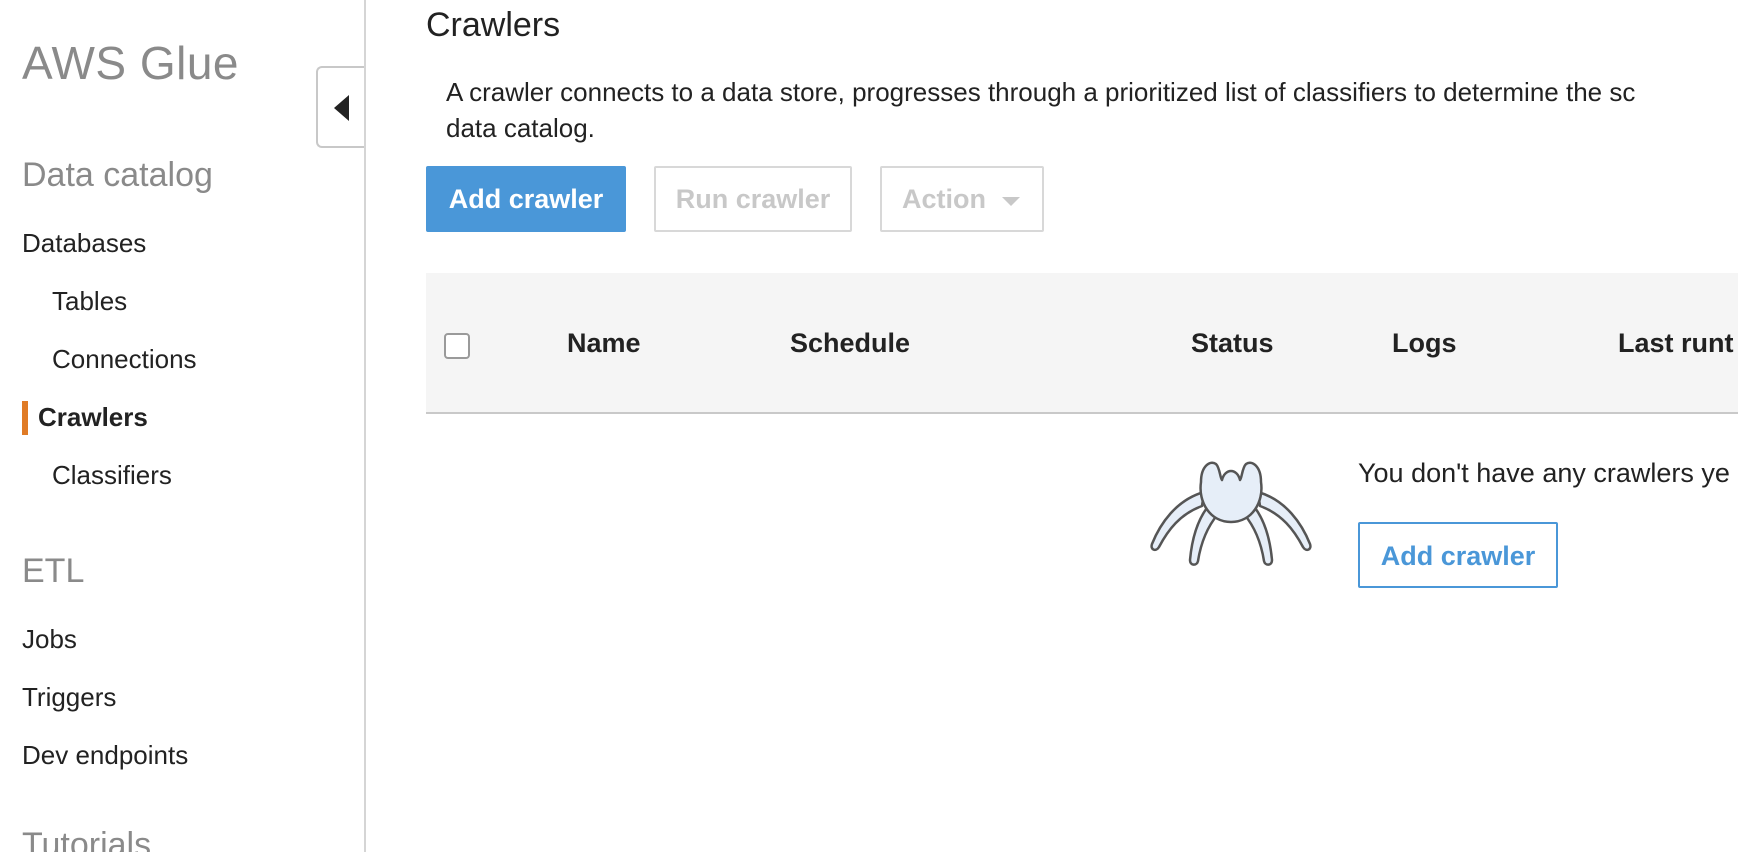 Image resolution: width=1738 pixels, height=852 pixels. I want to click on chevron-left-icon, so click(341, 108).